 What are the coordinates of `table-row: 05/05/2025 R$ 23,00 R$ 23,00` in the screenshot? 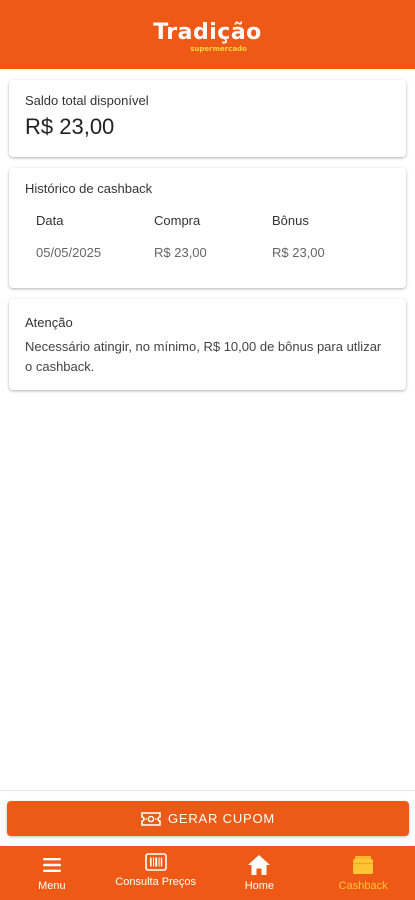 It's located at (216, 253).